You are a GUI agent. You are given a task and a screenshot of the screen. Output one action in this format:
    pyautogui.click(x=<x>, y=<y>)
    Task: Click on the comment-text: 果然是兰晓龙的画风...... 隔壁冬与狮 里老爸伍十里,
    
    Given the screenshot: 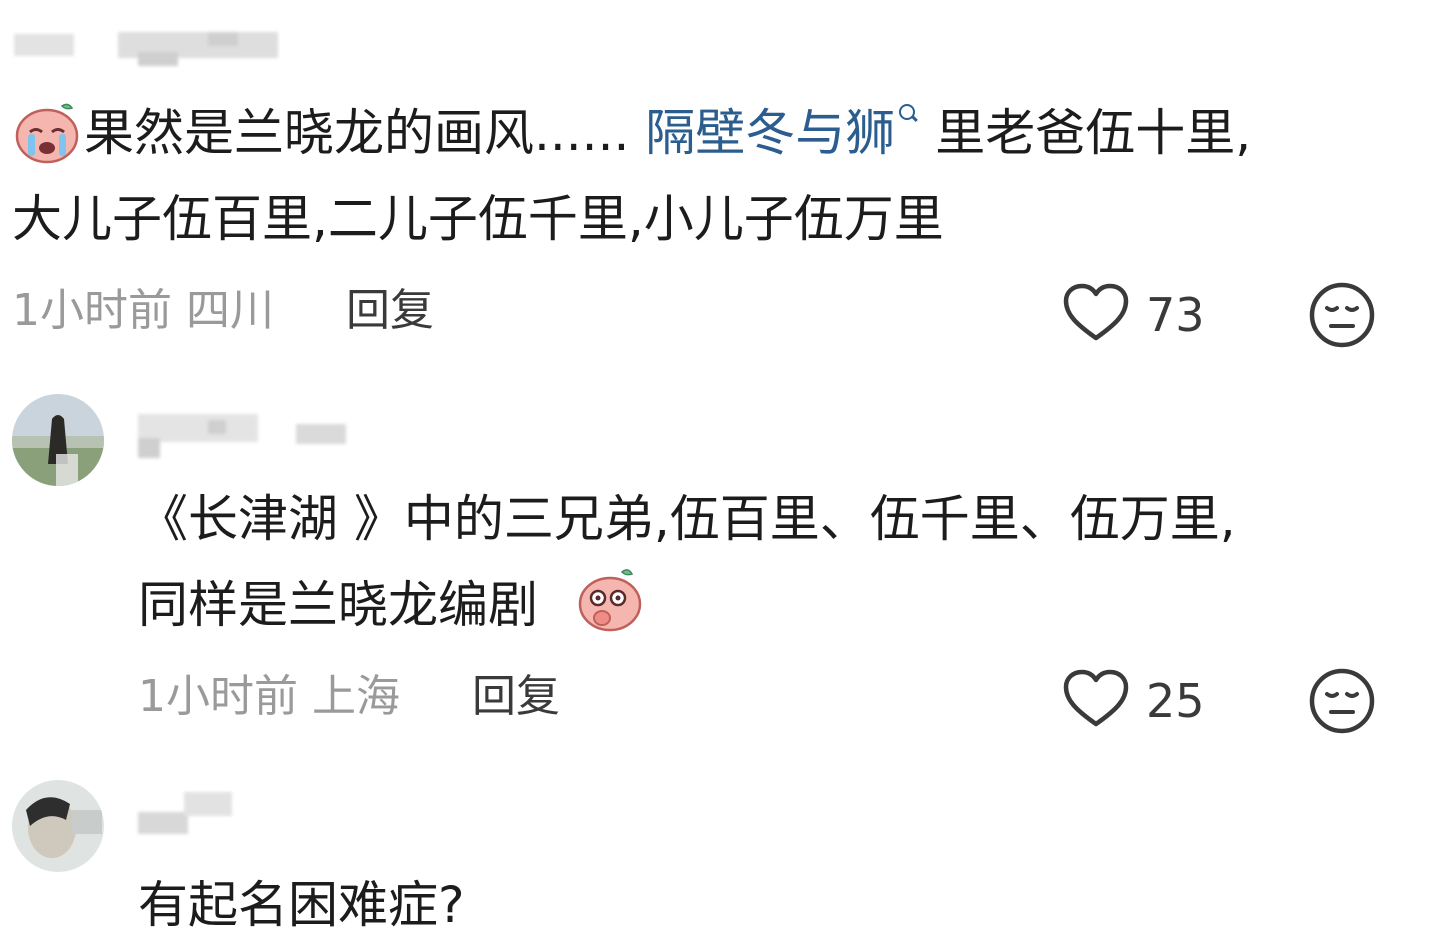 What is the action you would take?
    pyautogui.click(x=667, y=133)
    